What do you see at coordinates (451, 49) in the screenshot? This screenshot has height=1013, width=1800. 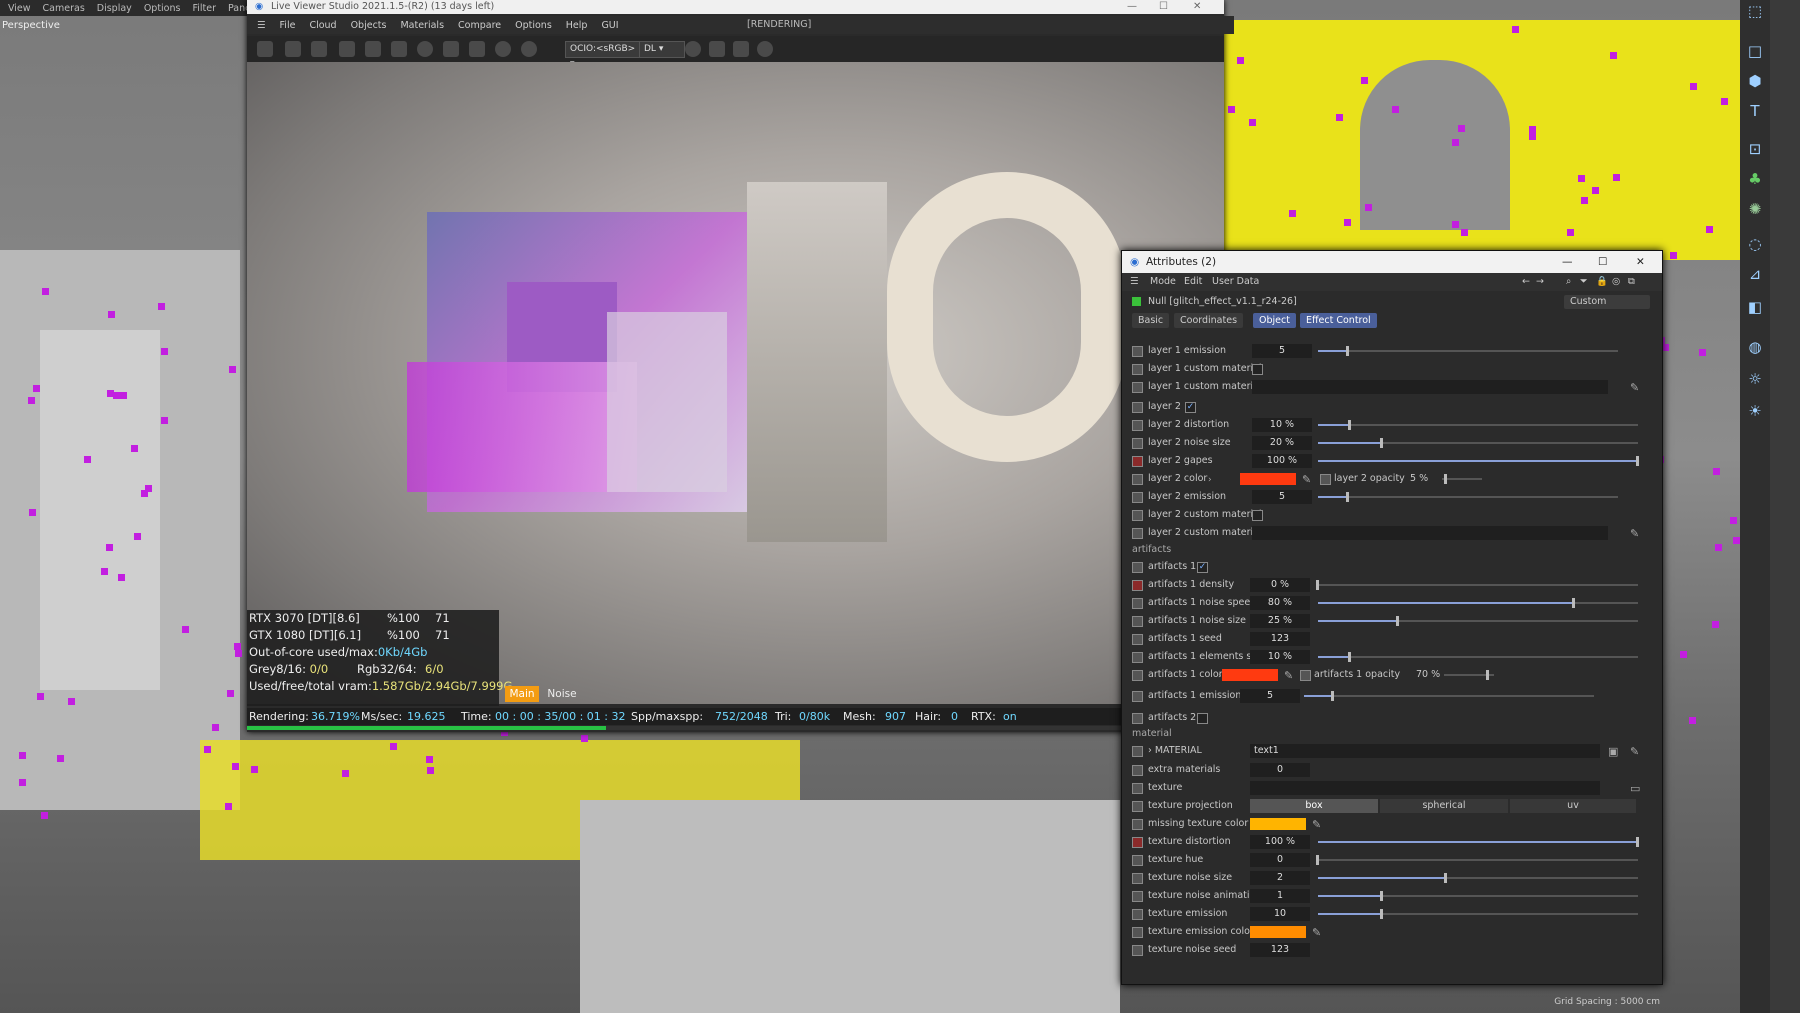 I see `crop-icon` at bounding box center [451, 49].